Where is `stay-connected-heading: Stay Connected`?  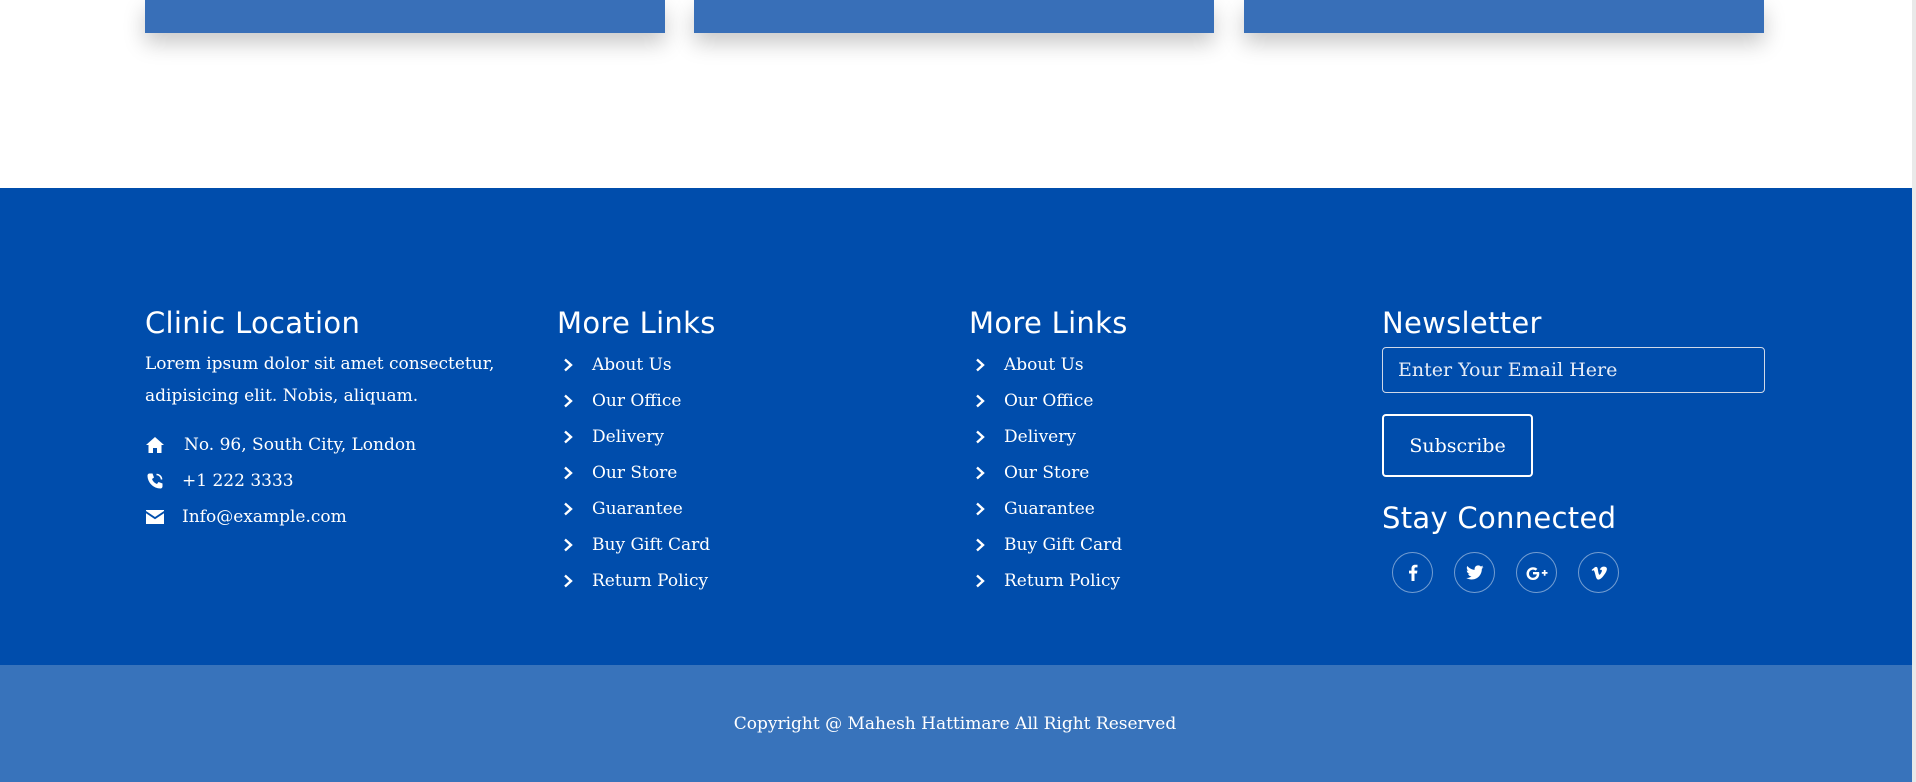
stay-connected-heading: Stay Connected is located at coordinates (1499, 518).